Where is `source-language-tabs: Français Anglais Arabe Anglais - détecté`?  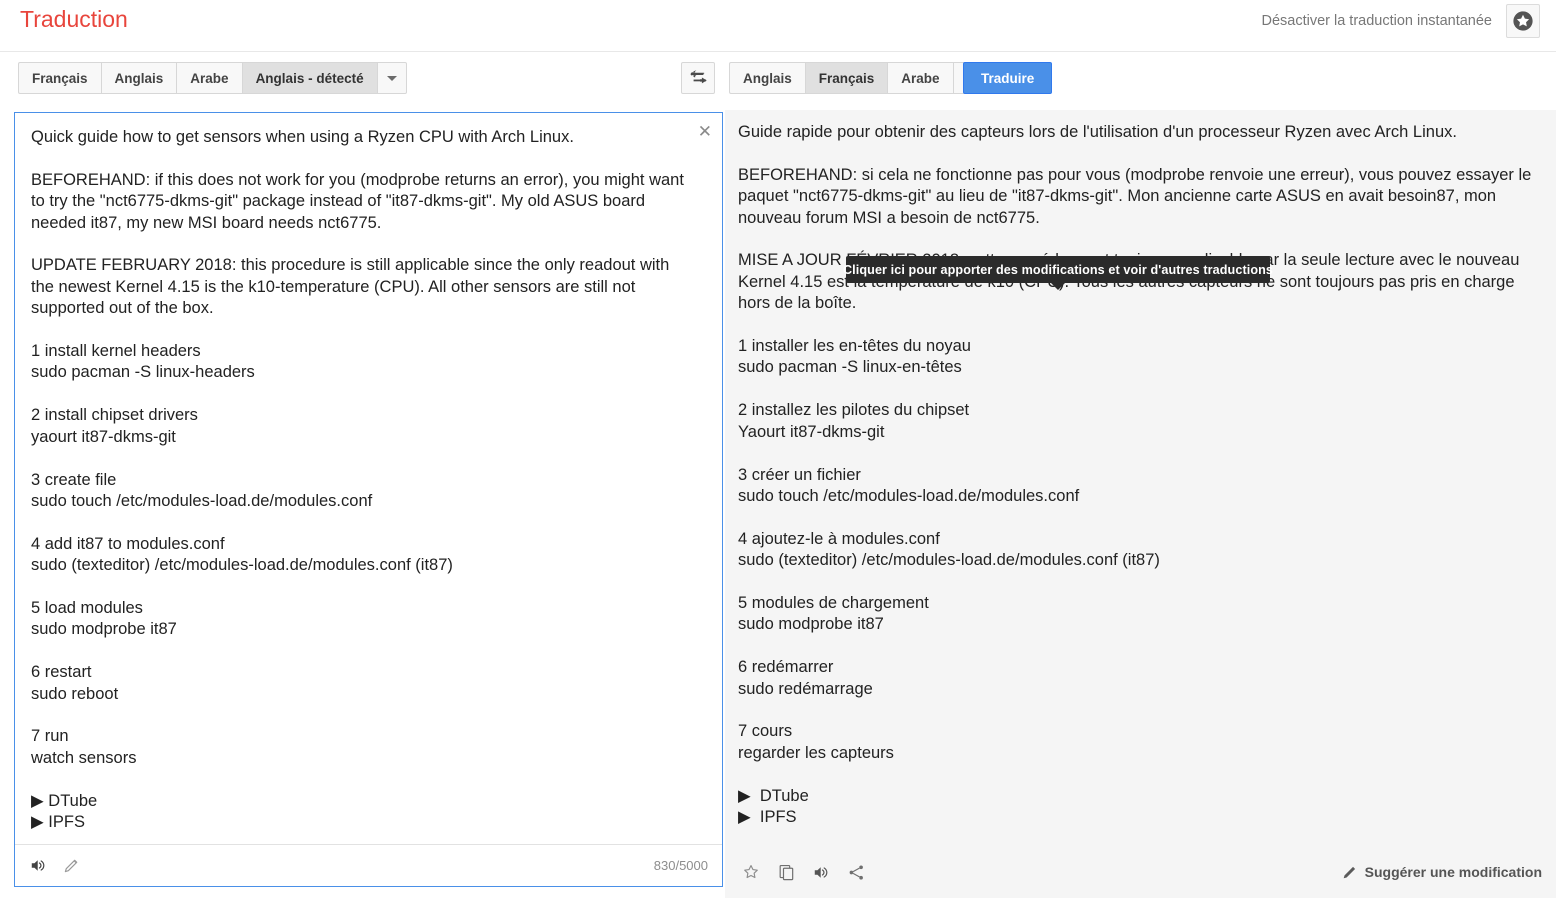 source-language-tabs: Français Anglais Arabe Anglais - détecté is located at coordinates (212, 78).